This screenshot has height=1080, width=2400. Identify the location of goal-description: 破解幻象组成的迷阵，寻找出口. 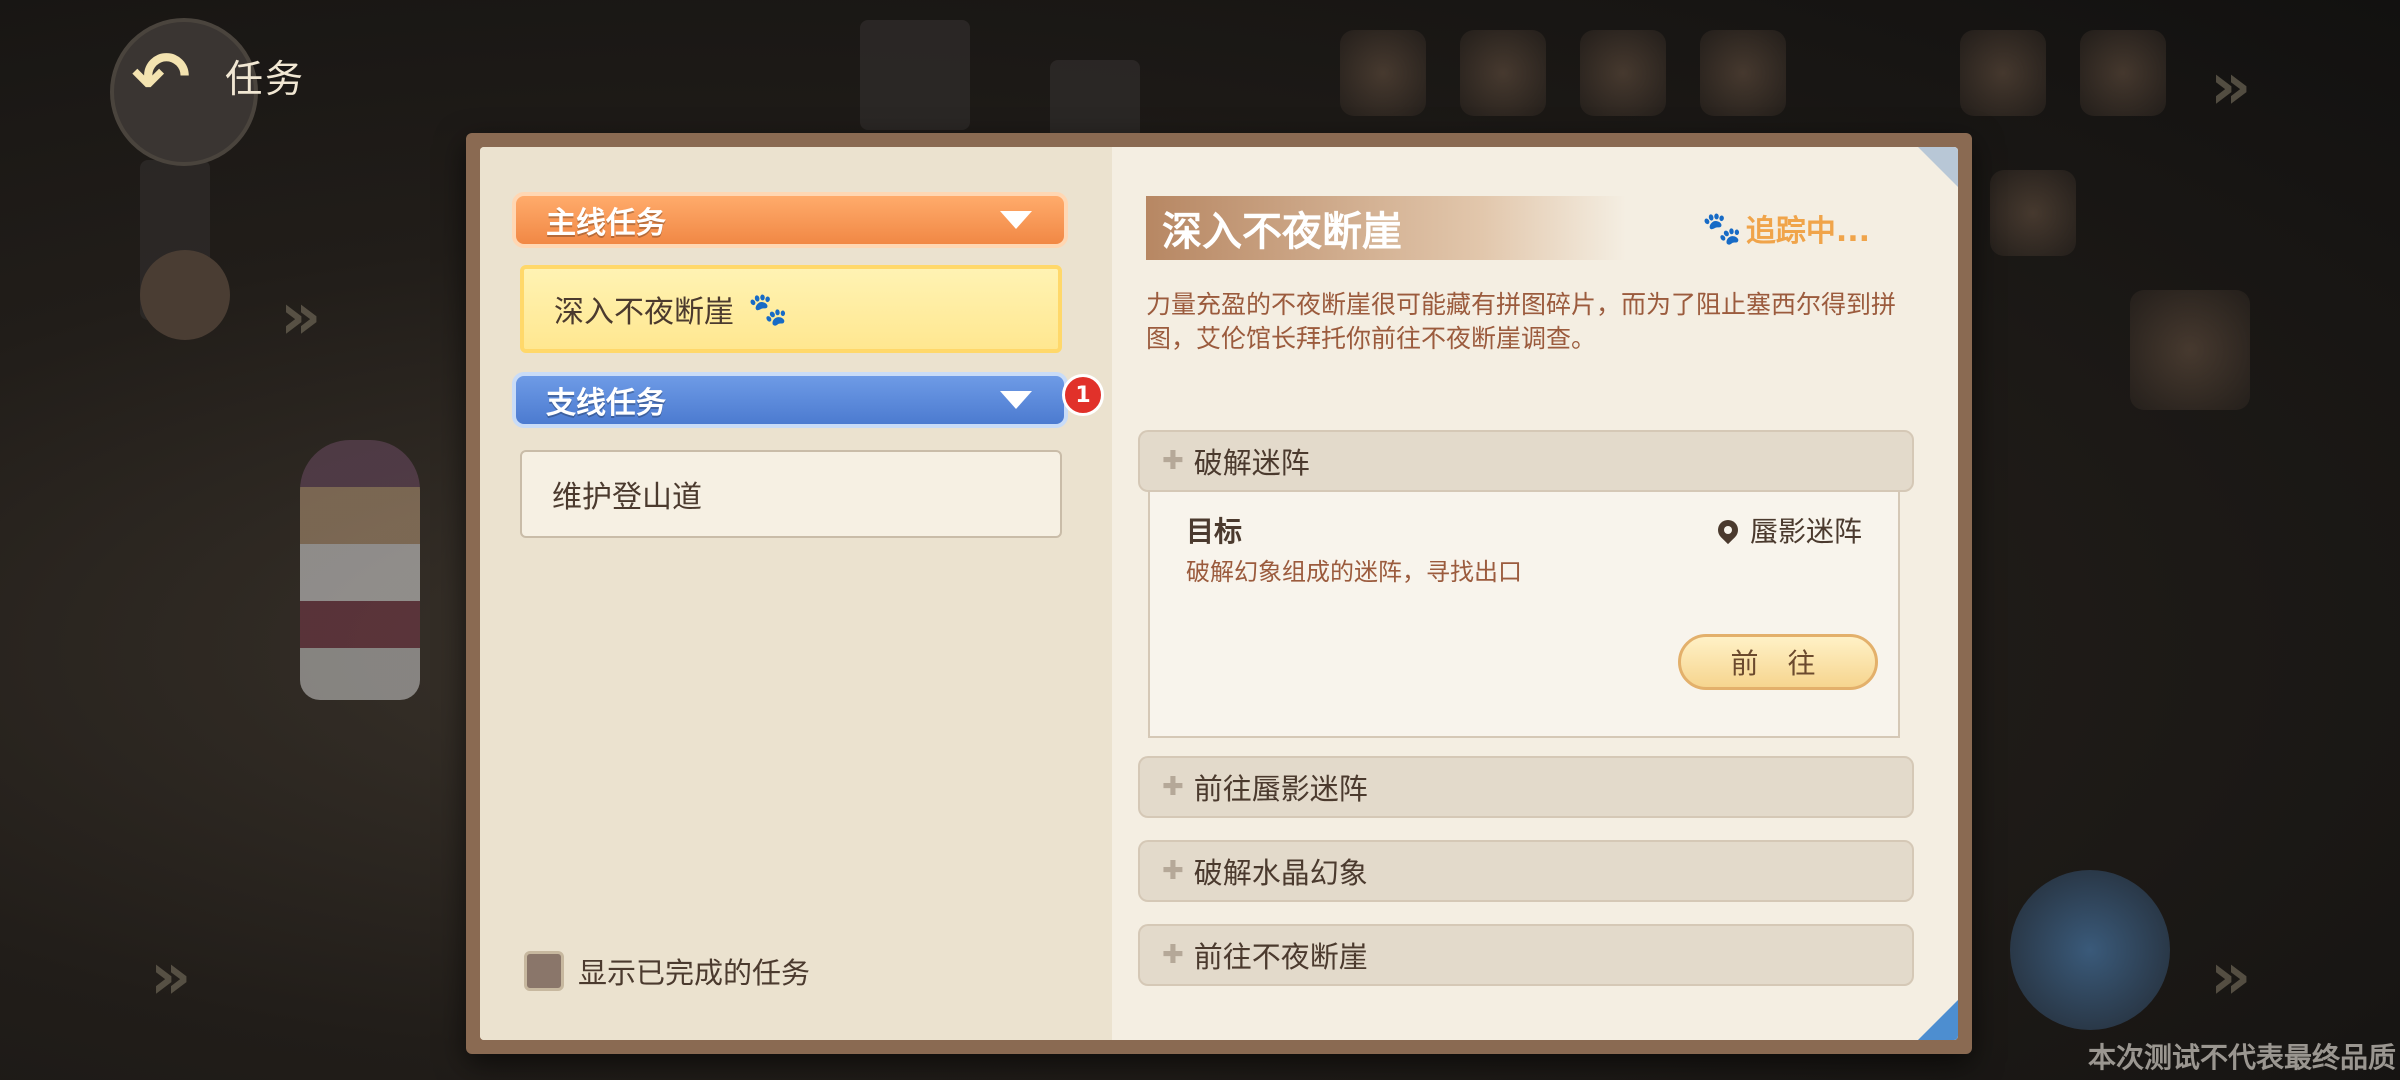
(1354, 572).